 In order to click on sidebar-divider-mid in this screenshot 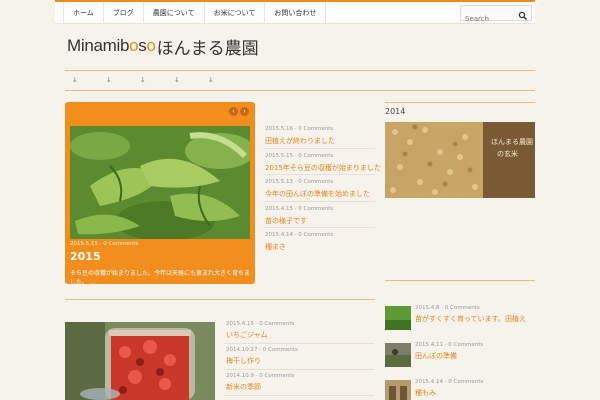, I will do `click(460, 280)`.